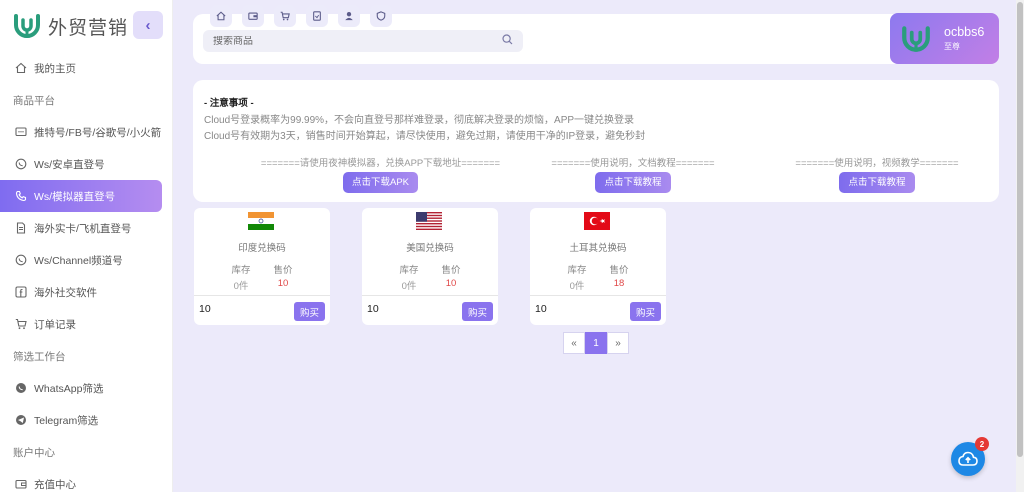  I want to click on username: ocbbs6, so click(964, 32).